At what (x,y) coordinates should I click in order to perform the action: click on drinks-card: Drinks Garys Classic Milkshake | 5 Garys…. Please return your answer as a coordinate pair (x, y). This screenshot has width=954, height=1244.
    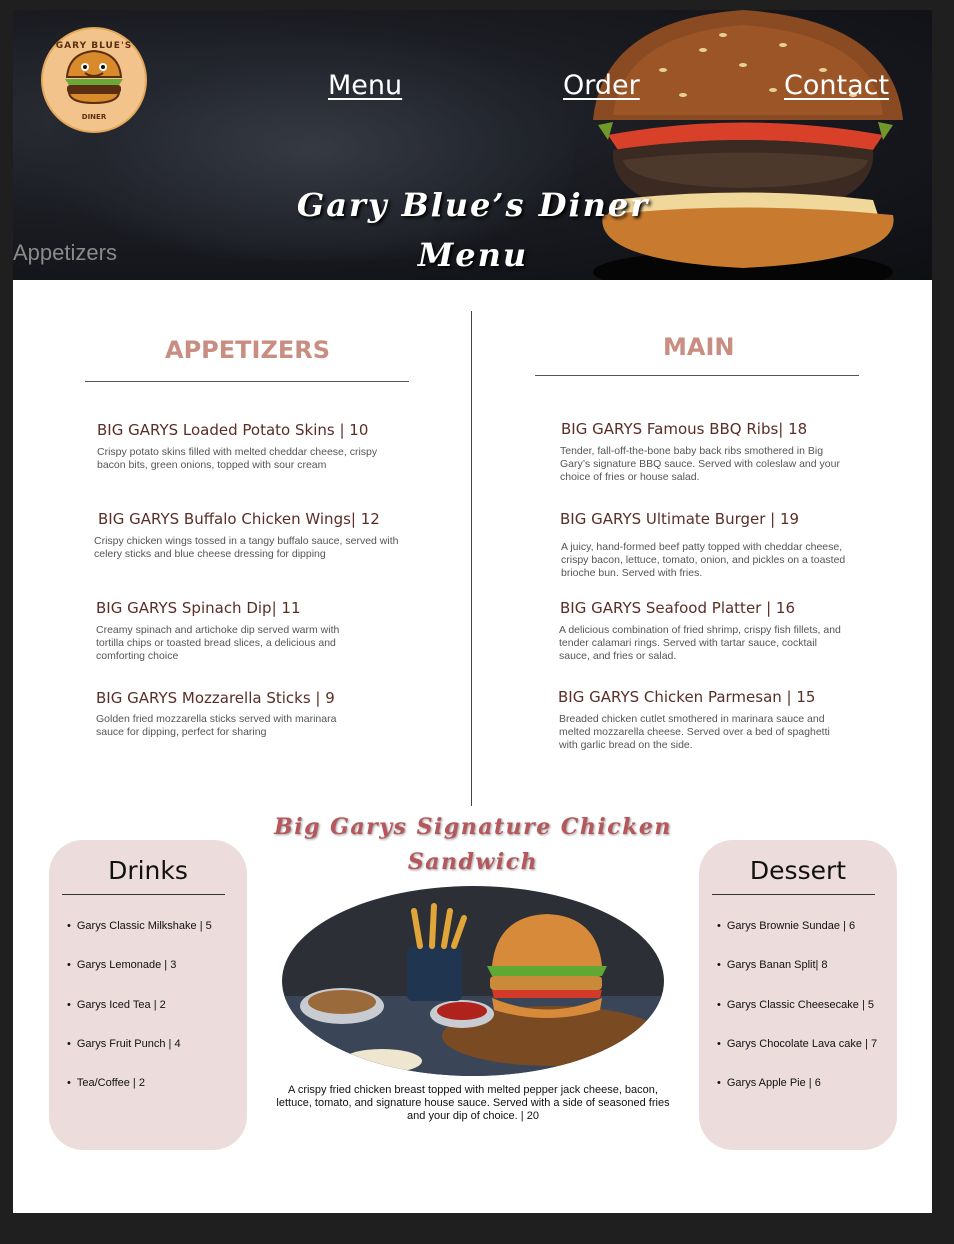
    Looking at the image, I should click on (148, 995).